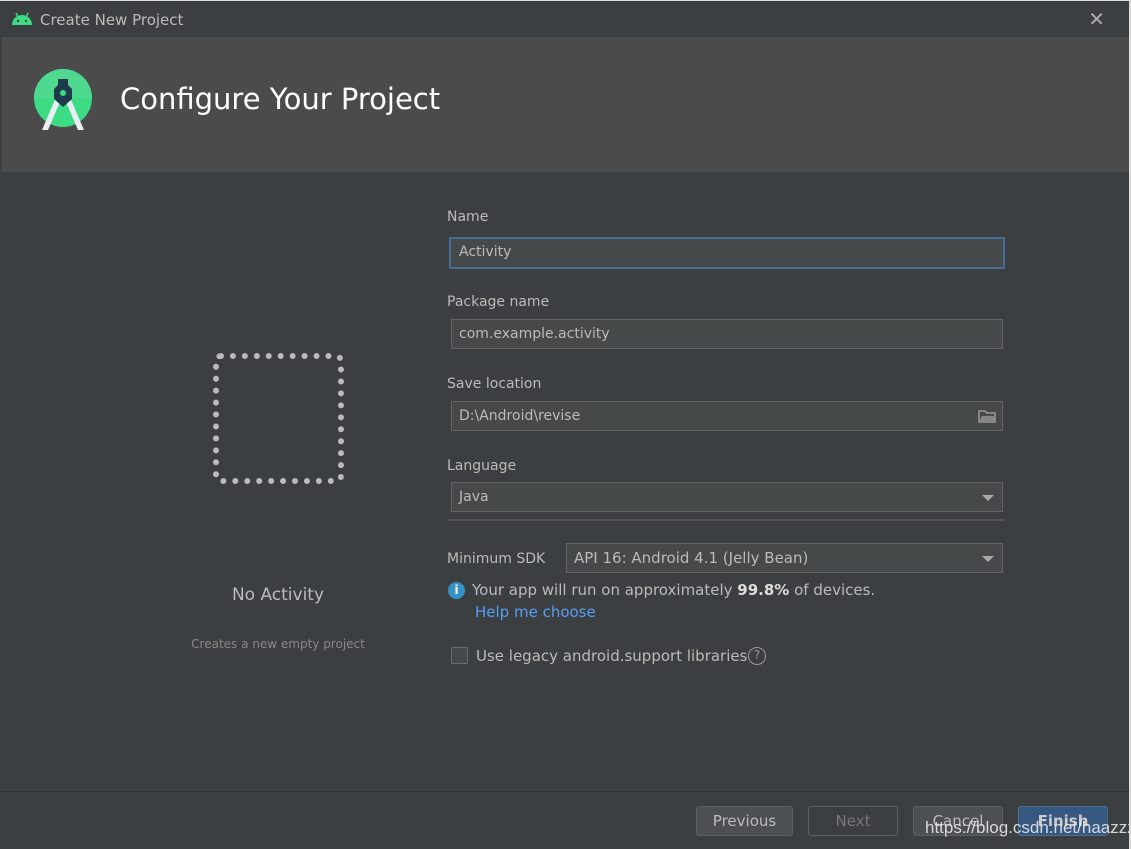  Describe the element at coordinates (280, 99) in the screenshot. I see `page-title: Configure Your Project` at that location.